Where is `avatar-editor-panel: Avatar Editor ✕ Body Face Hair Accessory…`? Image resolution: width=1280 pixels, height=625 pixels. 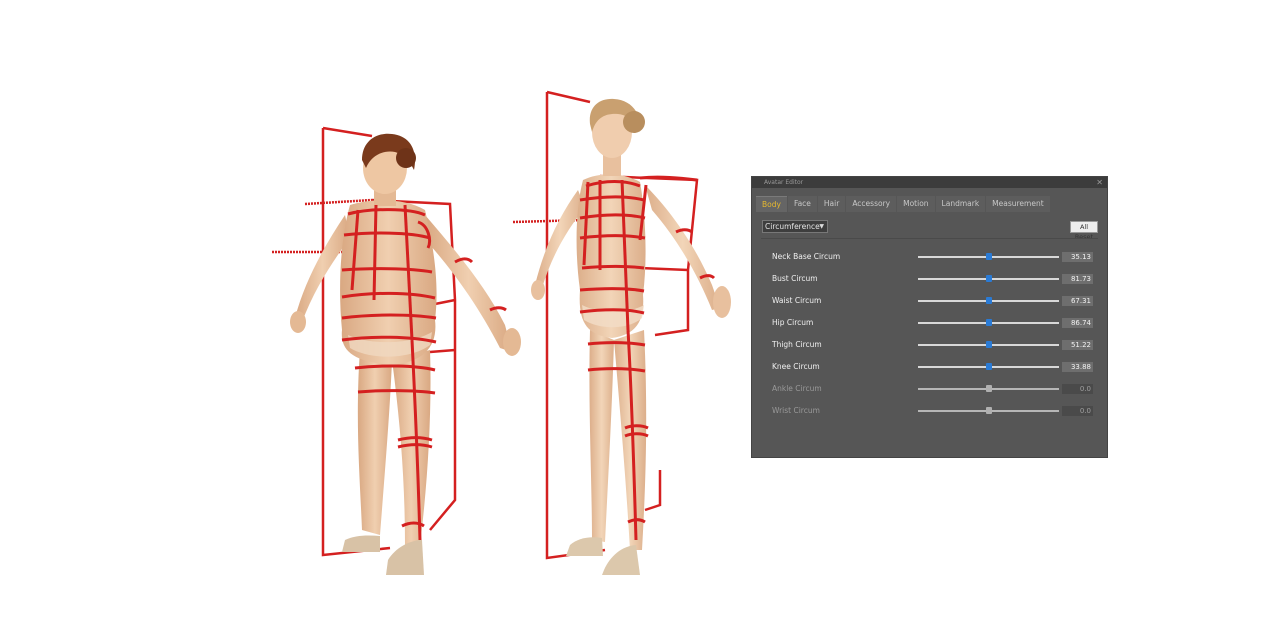 avatar-editor-panel: Avatar Editor ✕ Body Face Hair Accessory… is located at coordinates (929, 317).